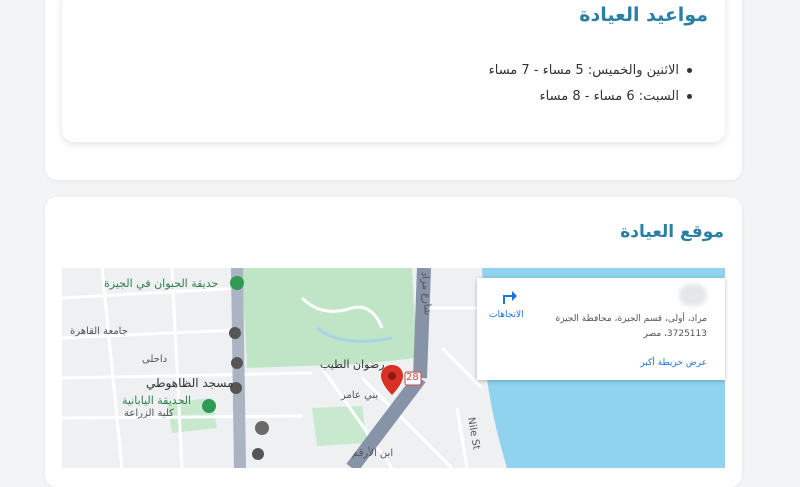 This screenshot has width=800, height=487. I want to click on place-name-blurred, so click(693, 295).